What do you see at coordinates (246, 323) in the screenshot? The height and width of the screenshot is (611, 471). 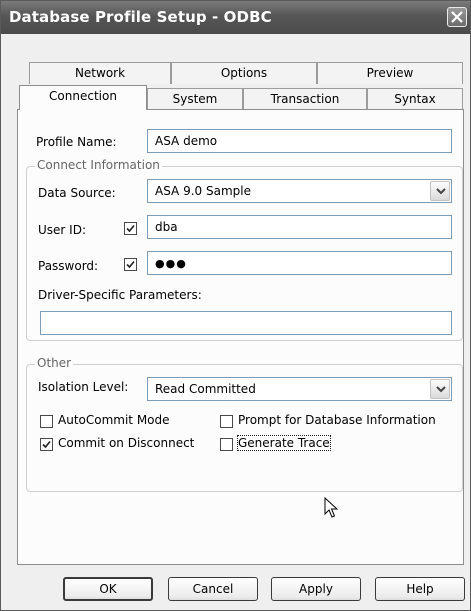 I see `driver-params-input` at bounding box center [246, 323].